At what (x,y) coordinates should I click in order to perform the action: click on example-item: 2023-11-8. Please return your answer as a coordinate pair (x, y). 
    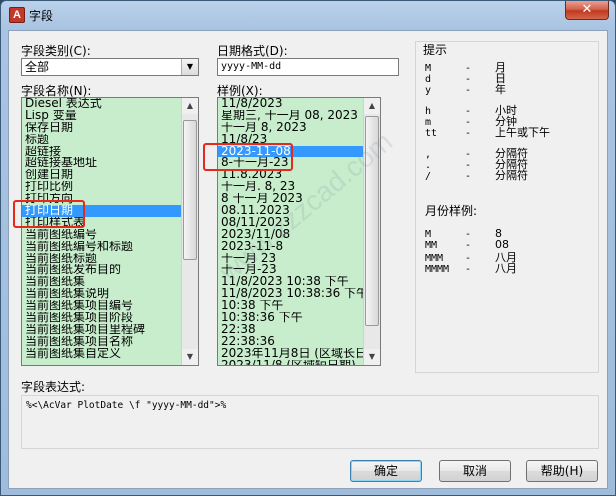
    Looking at the image, I should click on (299, 247).